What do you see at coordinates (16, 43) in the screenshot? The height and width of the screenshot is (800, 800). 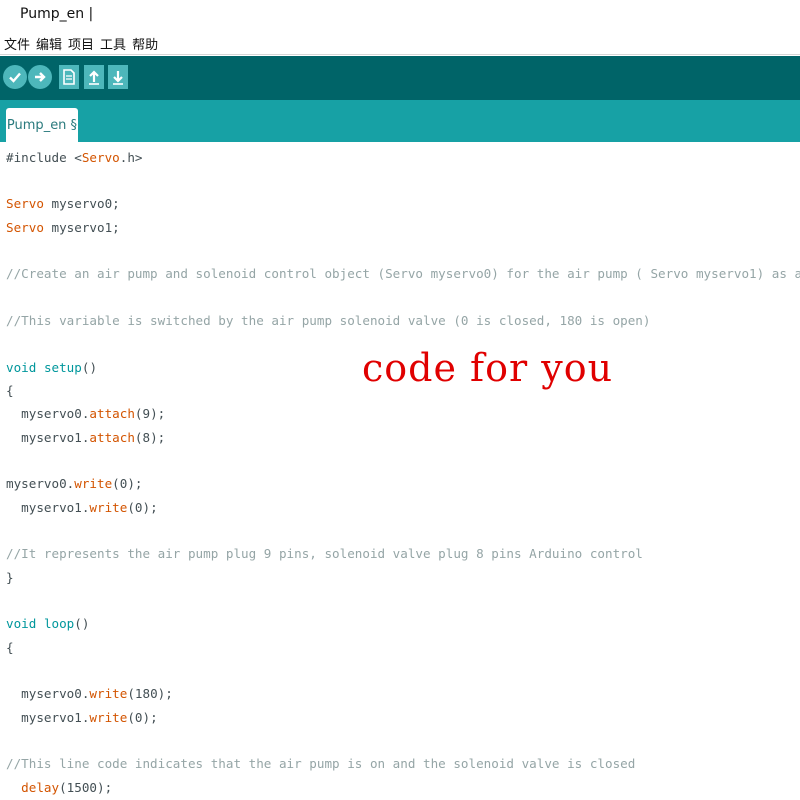 I see `menu-file: 文件` at bounding box center [16, 43].